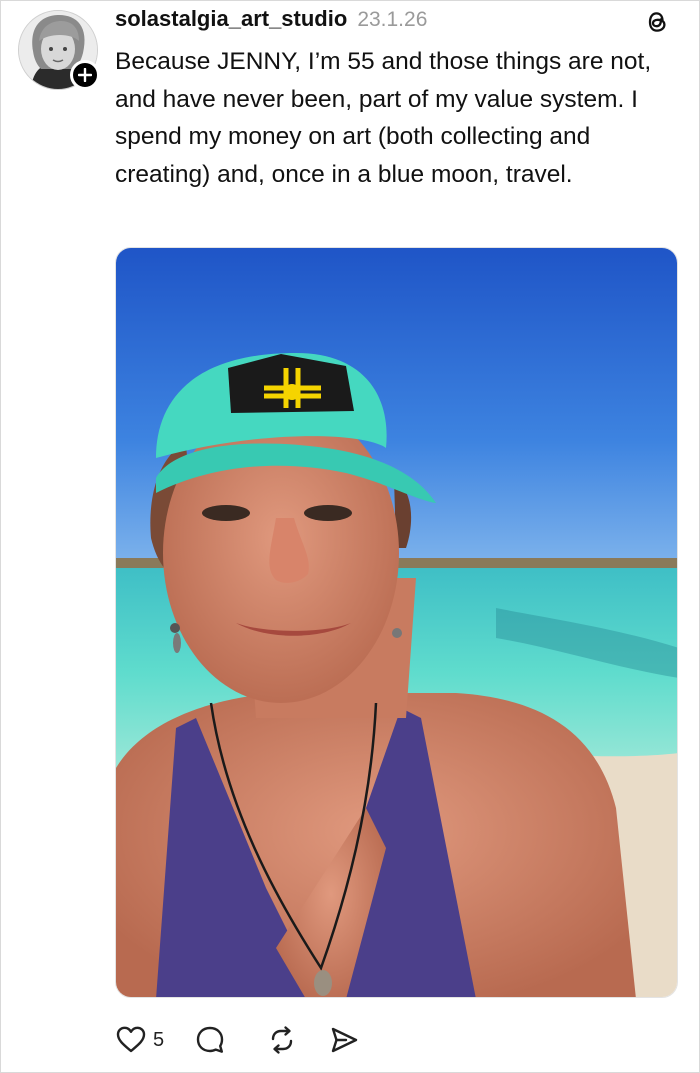 This screenshot has width=700, height=1073. I want to click on heart-icon, so click(131, 1039).